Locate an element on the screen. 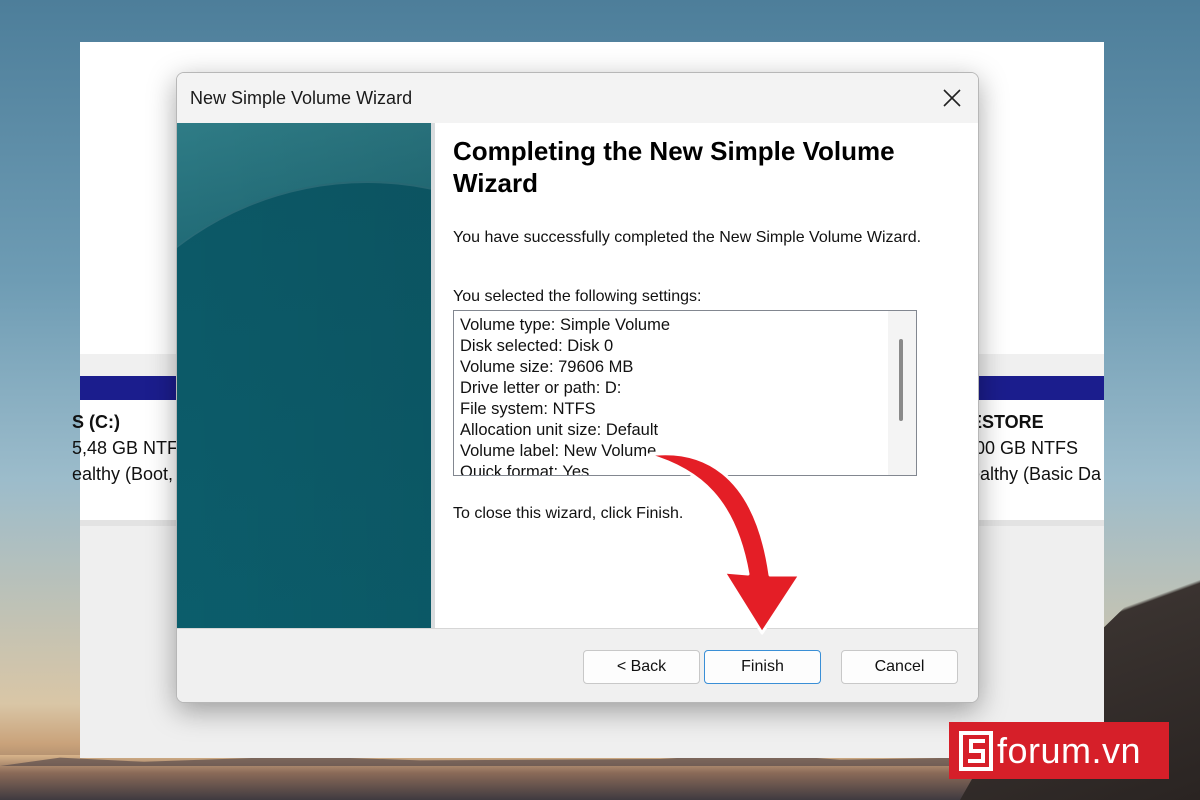 The image size is (1200, 800). partition-restore: ESTORE ,00 GB NTFS ealthy (Basic Da is located at coordinates (1035, 448).